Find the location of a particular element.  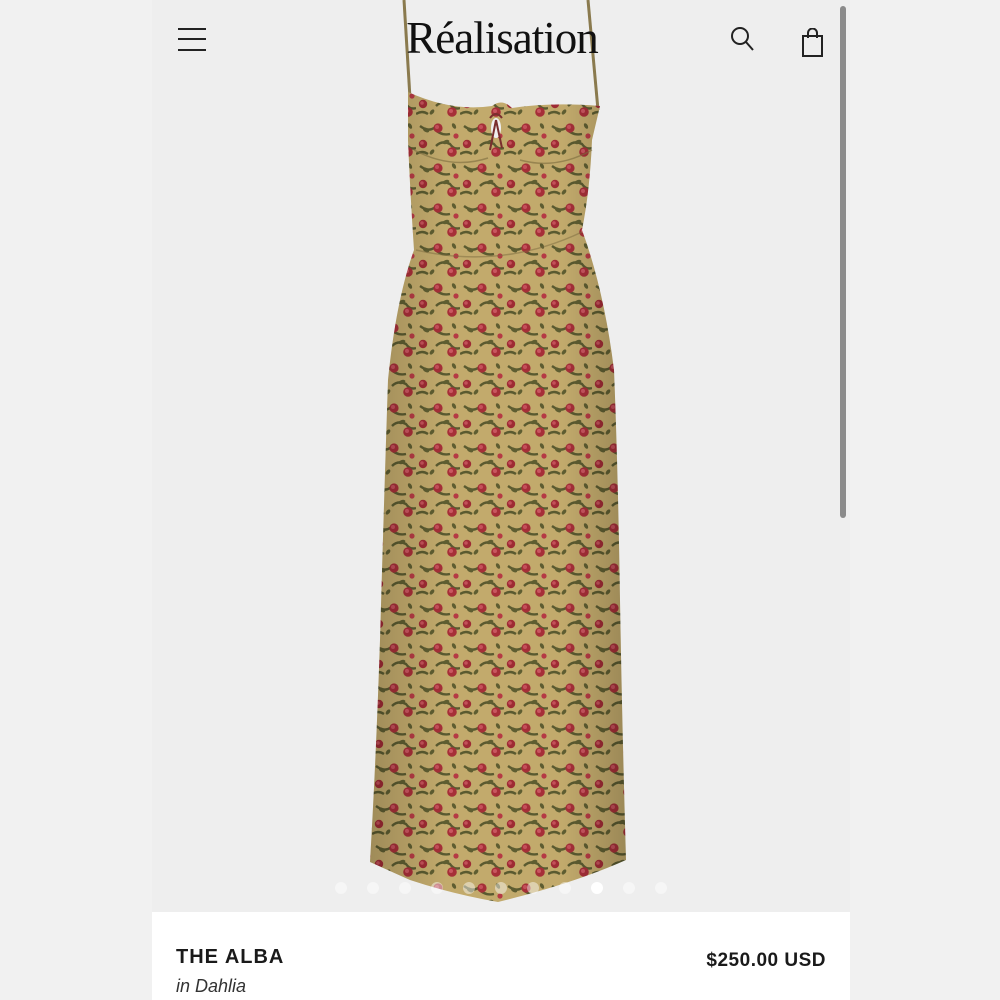

product-name: THE ALBA is located at coordinates (230, 957).